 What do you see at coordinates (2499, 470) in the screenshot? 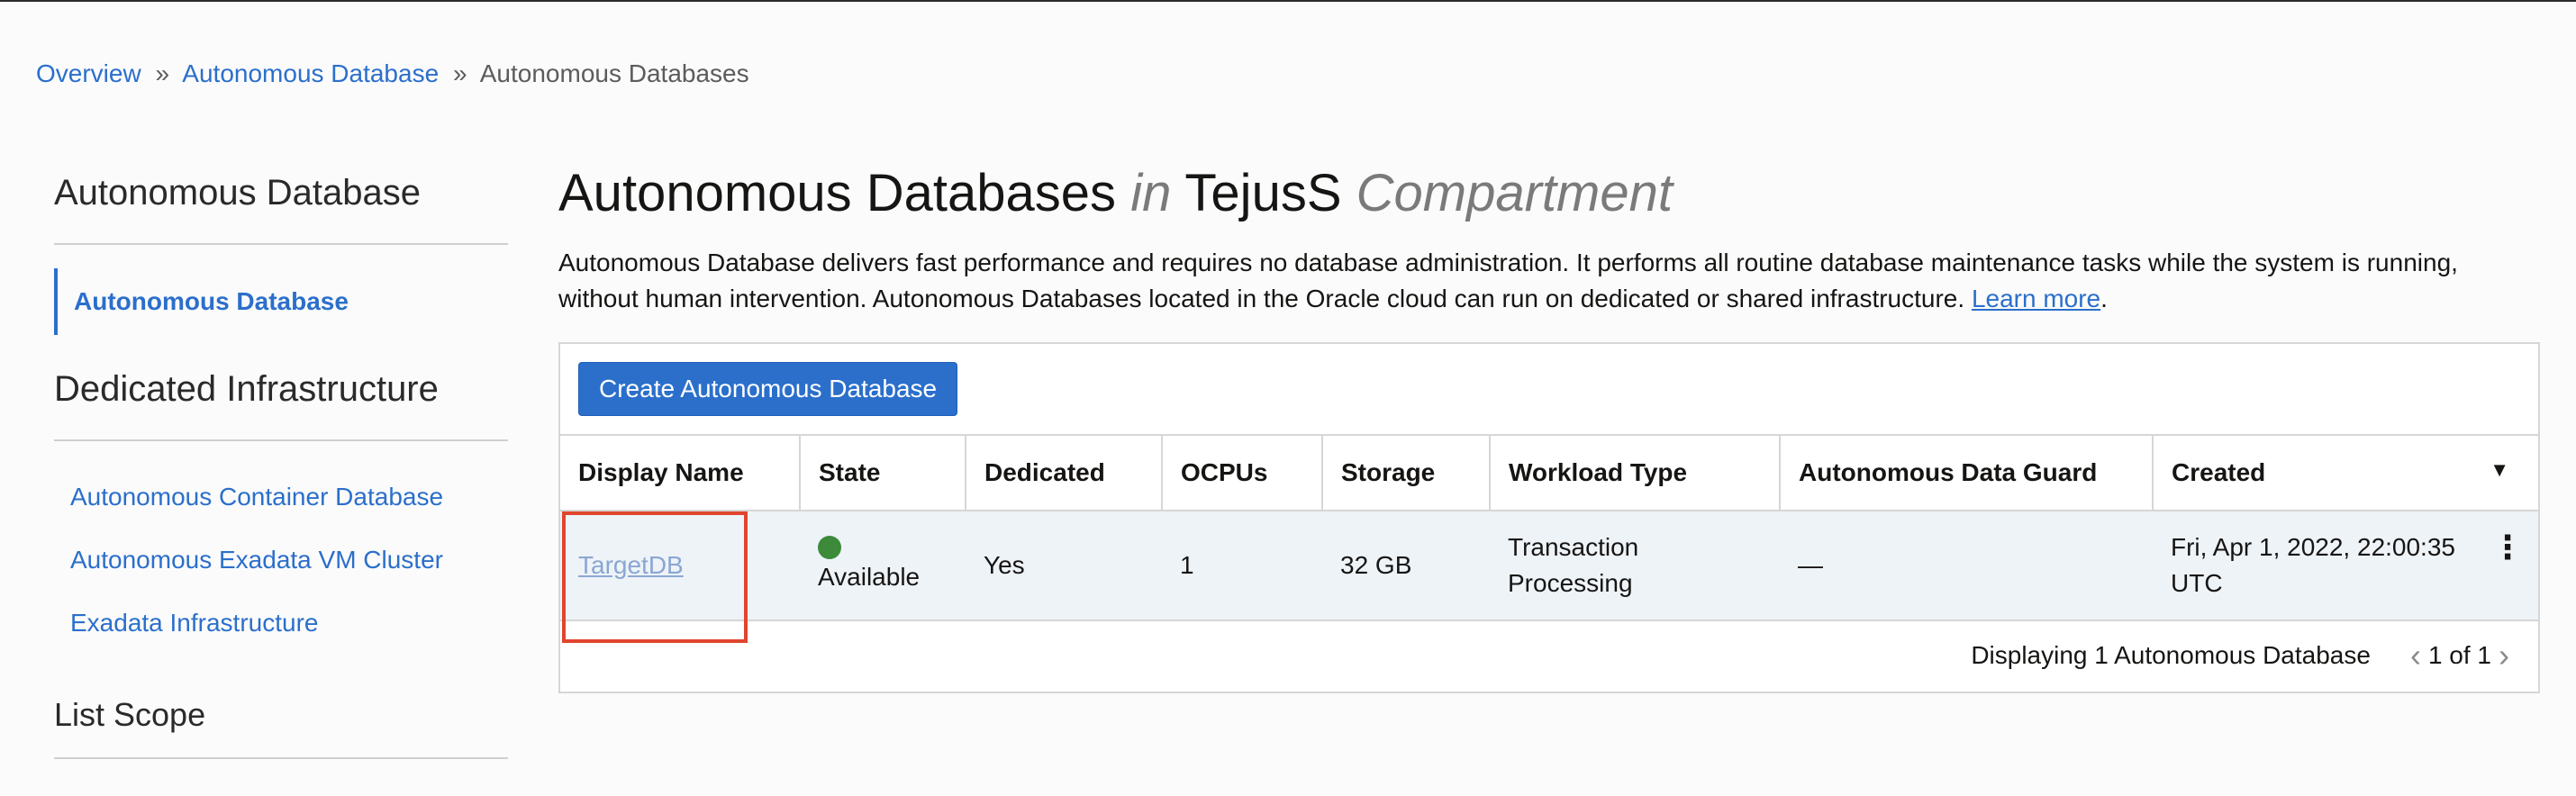
I see `sort-descending-icon: ▼` at bounding box center [2499, 470].